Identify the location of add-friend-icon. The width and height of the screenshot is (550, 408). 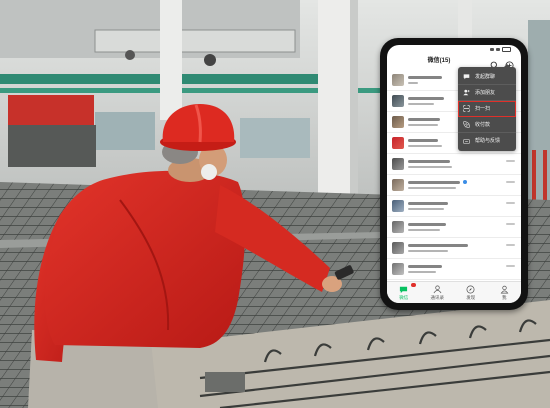
(466, 92).